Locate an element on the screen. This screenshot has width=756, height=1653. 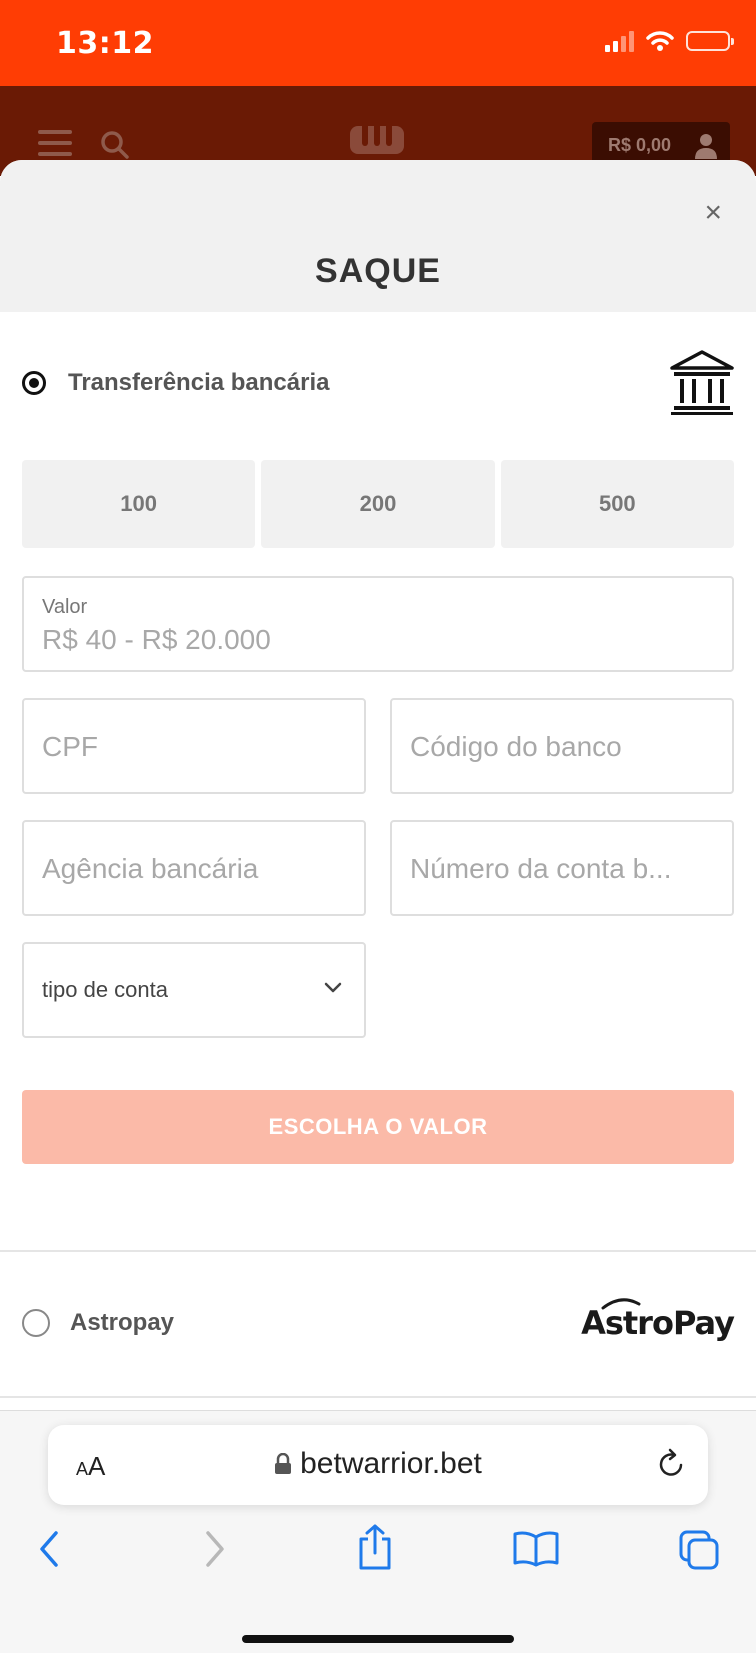
forward-icon is located at coordinates (215, 1549).